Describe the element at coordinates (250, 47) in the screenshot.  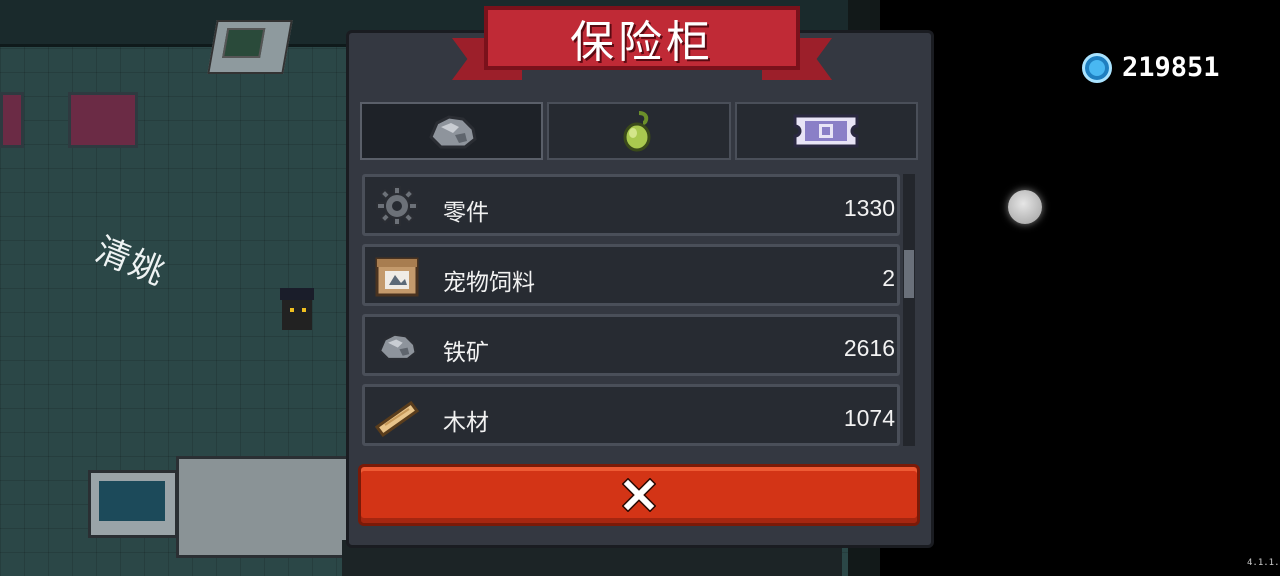
I see `scene-computer` at that location.